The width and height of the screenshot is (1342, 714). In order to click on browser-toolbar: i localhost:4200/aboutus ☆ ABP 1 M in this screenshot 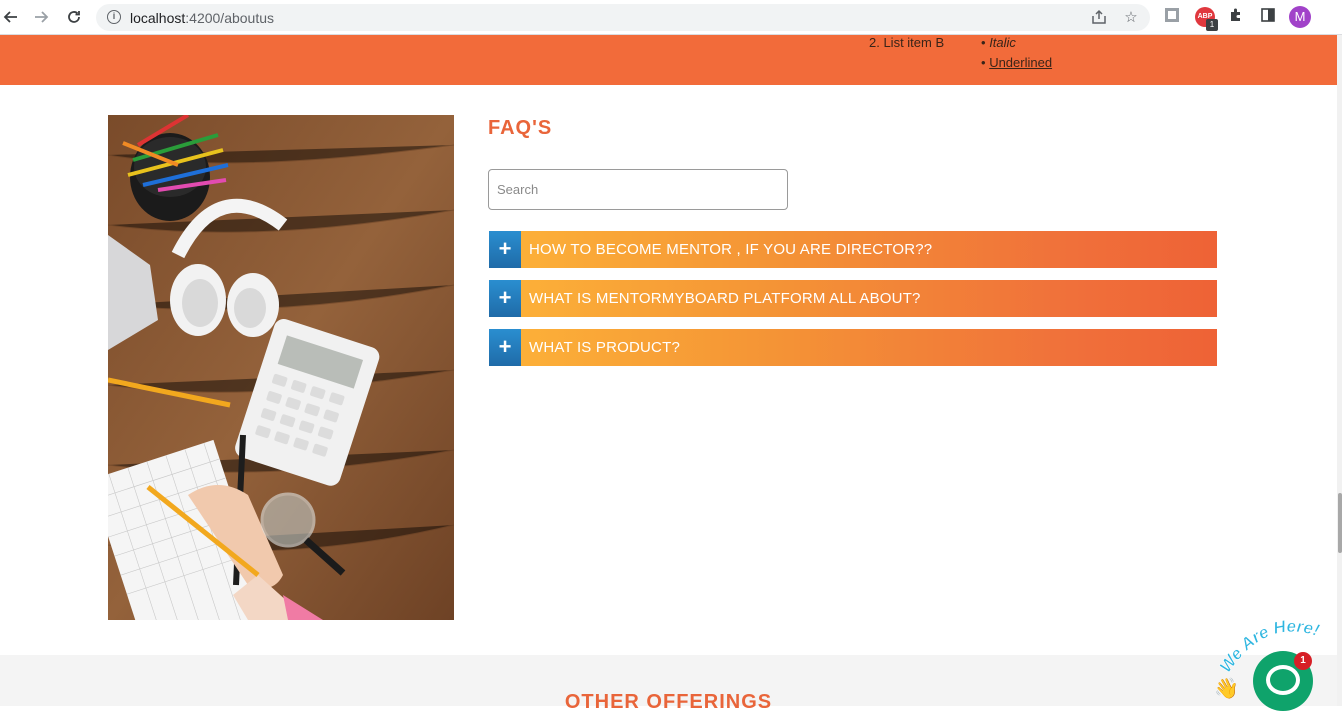, I will do `click(671, 17)`.